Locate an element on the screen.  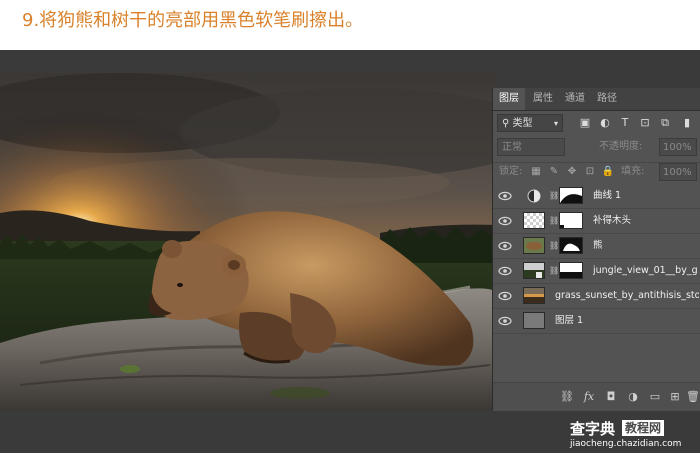
layer-row-layer-1: 图层 1 is located at coordinates (596, 321).